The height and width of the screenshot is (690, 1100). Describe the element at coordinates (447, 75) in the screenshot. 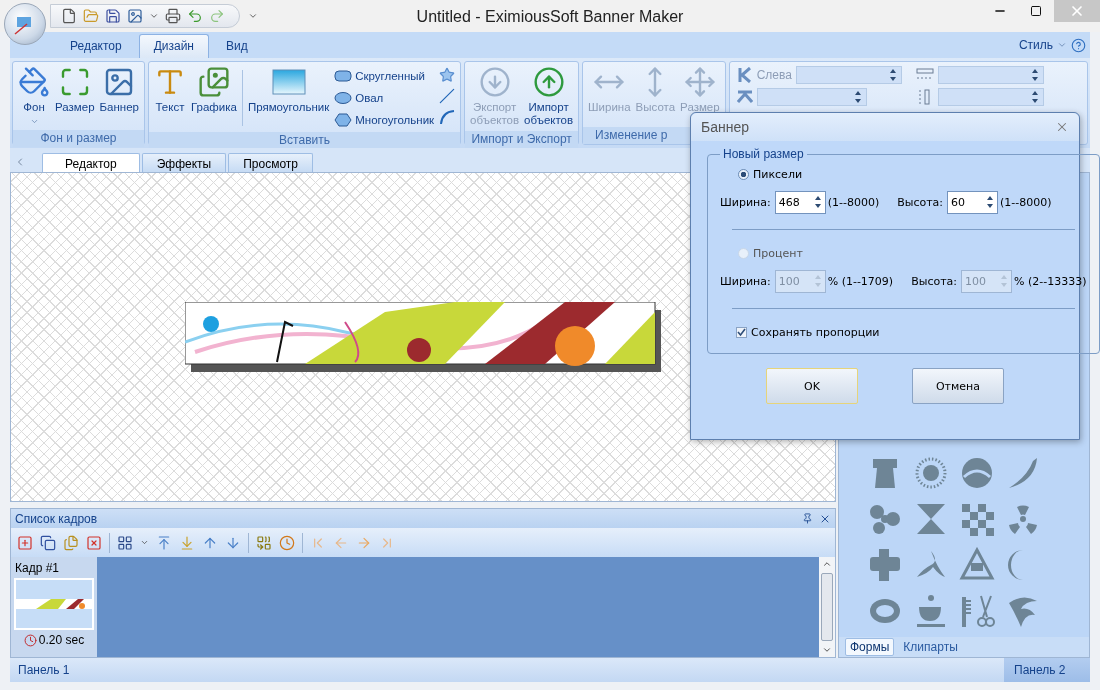

I see `star-icon` at that location.